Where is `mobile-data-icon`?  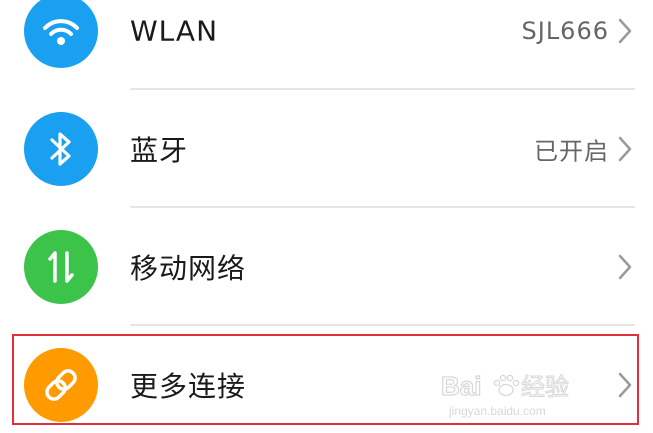
mobile-data-icon is located at coordinates (61, 267).